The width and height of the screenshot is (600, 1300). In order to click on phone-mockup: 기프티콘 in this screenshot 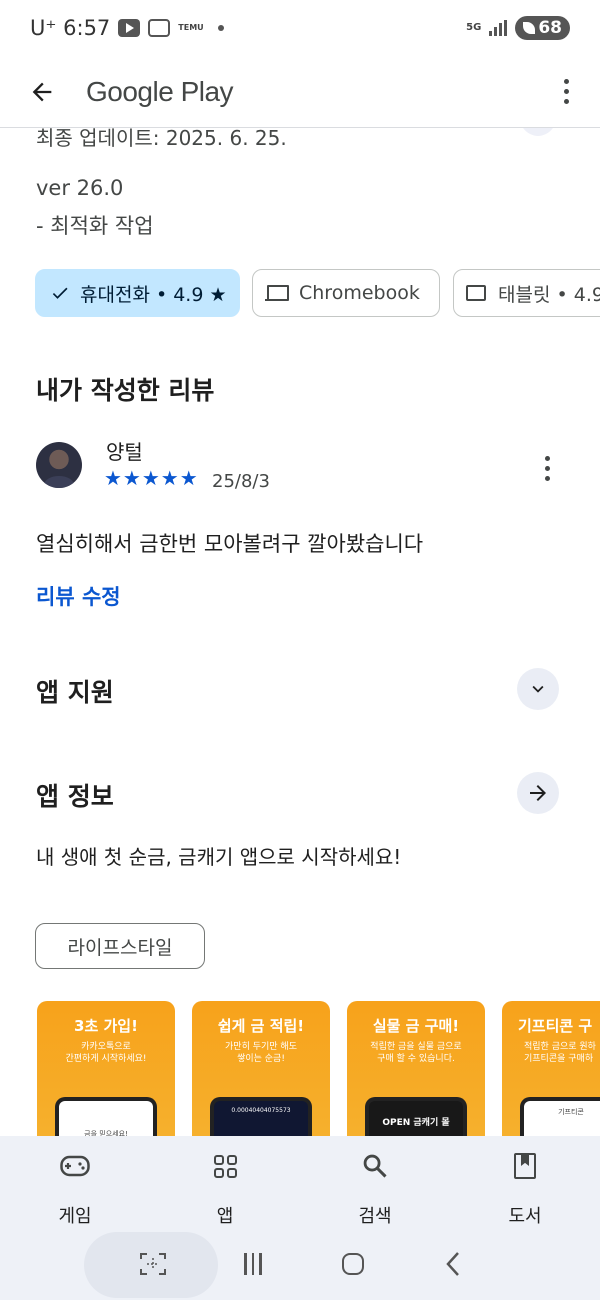, I will do `click(560, 1116)`.